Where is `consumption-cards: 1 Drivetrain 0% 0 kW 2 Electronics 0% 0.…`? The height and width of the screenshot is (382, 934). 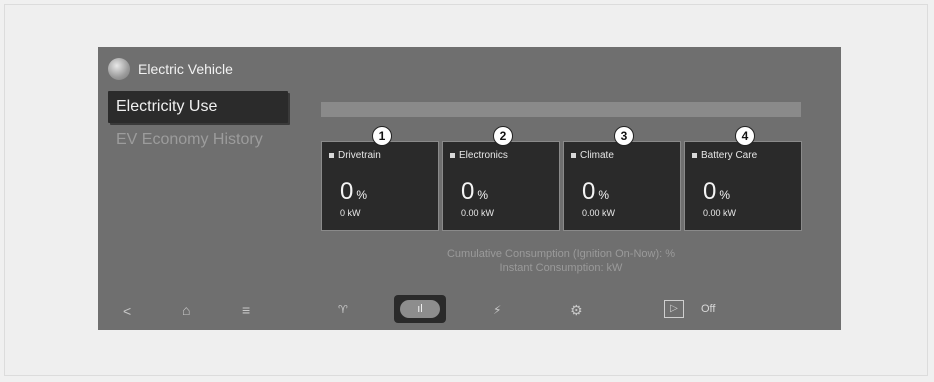
consumption-cards: 1 Drivetrain 0% 0 kW 2 Electronics 0% 0.… is located at coordinates (563, 178).